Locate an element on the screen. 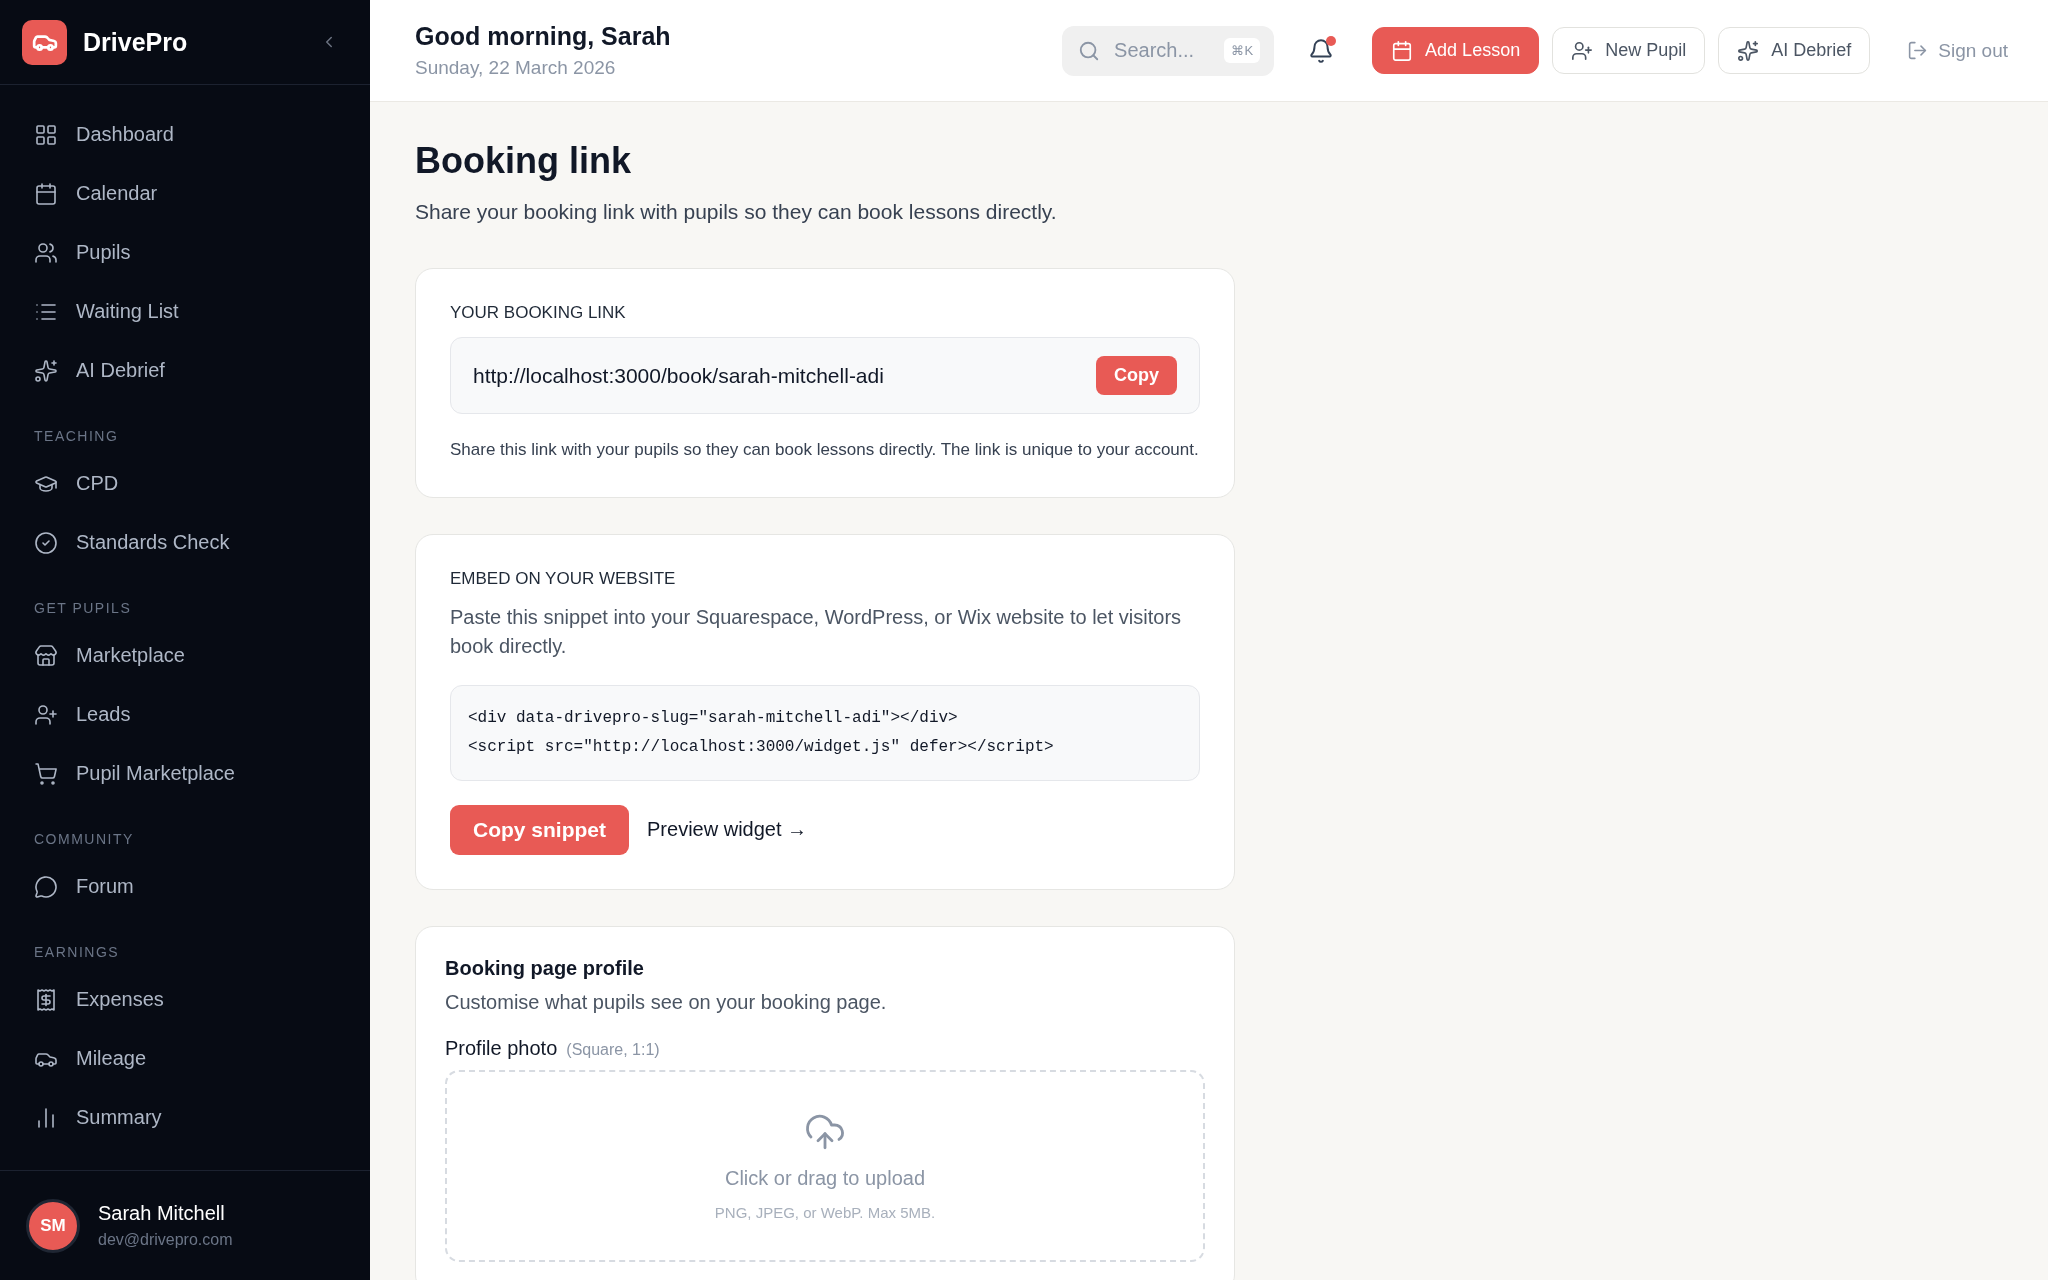  field-label: Profile photo is located at coordinates (501, 1048).